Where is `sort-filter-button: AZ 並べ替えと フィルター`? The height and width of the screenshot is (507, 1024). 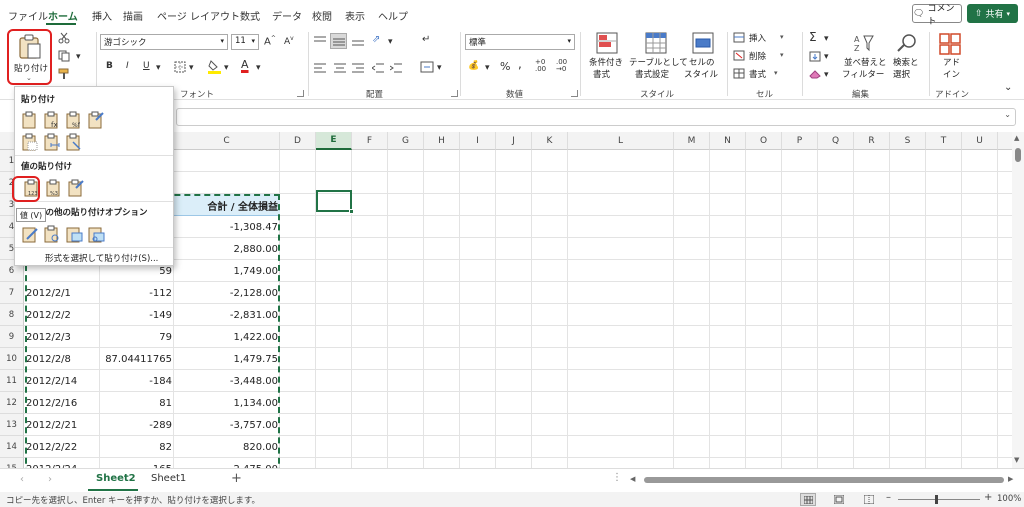
sort-filter-button: AZ 並べ替えと フィルター is located at coordinates (865, 58).